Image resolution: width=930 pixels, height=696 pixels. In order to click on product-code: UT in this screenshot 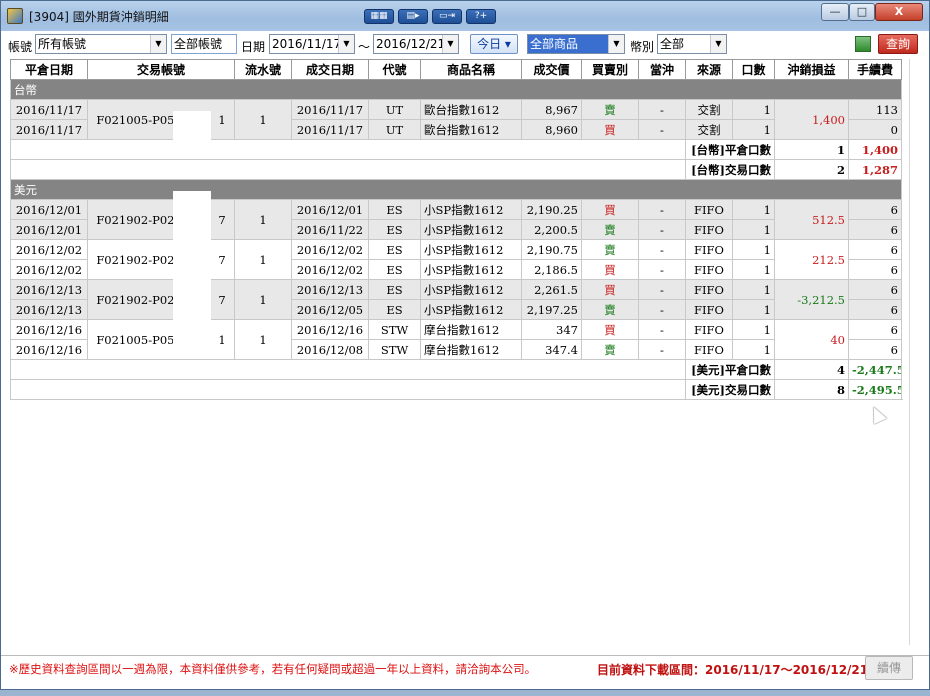, I will do `click(394, 109)`.